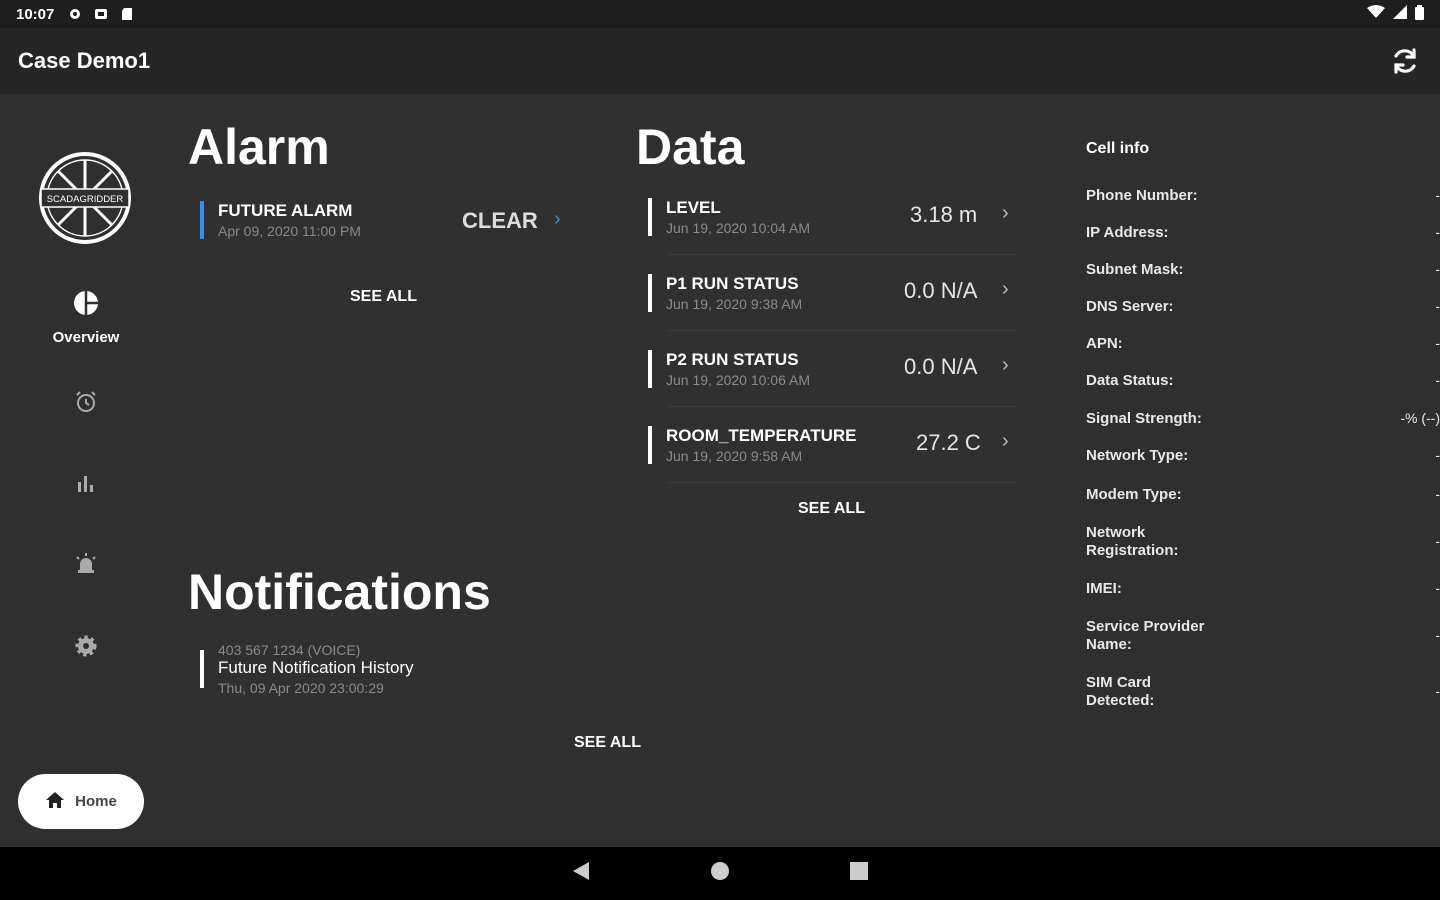 Image resolution: width=1440 pixels, height=900 pixels. What do you see at coordinates (1142, 195) in the screenshot?
I see `cell-label: Phone Number:` at bounding box center [1142, 195].